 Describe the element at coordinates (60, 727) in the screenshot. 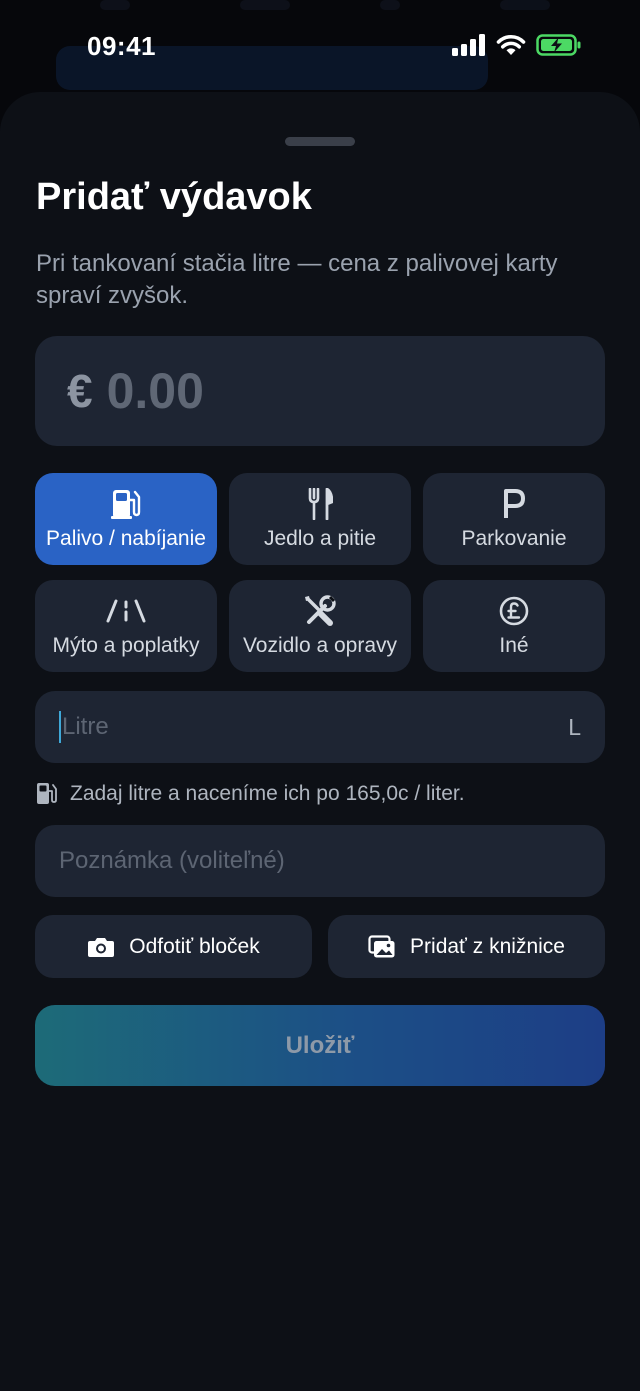

I see `text-caret` at that location.